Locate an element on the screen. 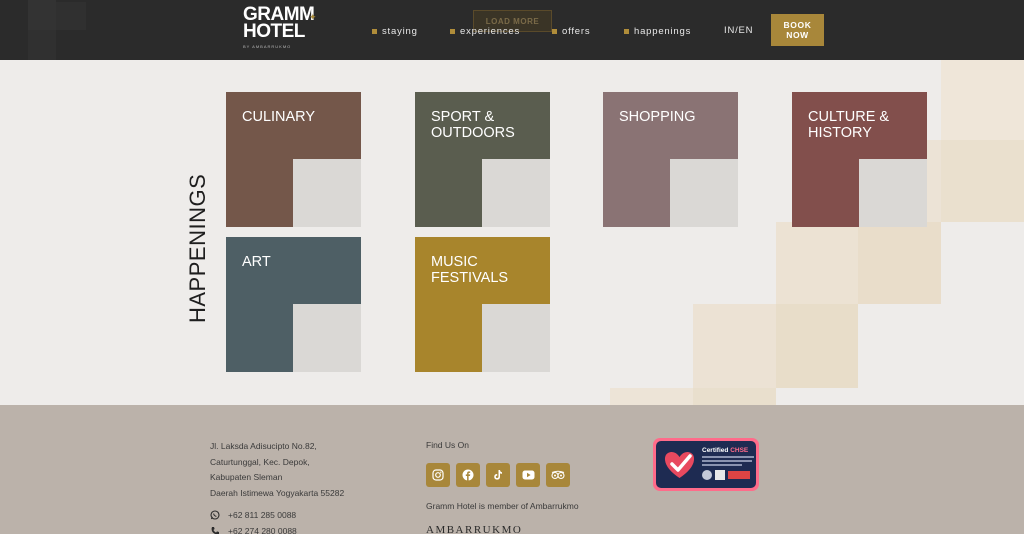  ministry-seal-icon is located at coordinates (707, 475).